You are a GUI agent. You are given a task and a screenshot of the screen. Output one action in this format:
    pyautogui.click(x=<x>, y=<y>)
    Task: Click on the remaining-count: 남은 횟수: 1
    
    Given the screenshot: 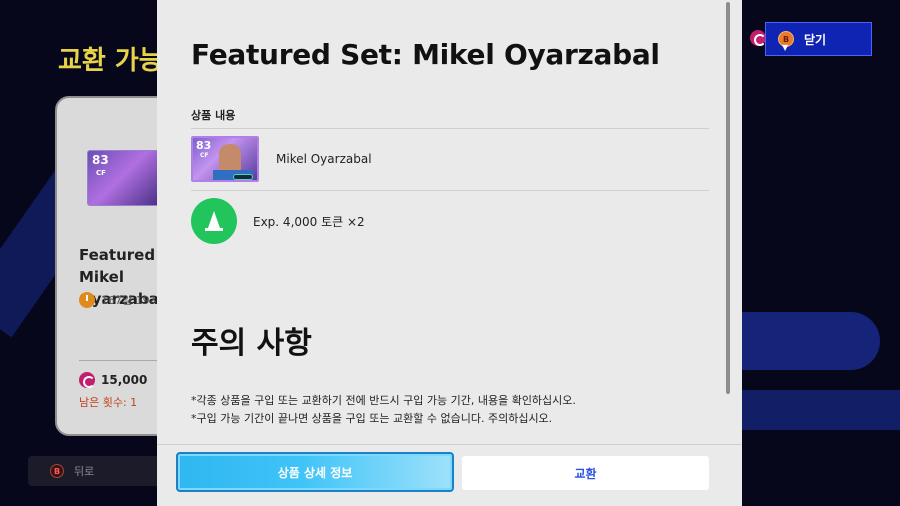 What is the action you would take?
    pyautogui.click(x=108, y=402)
    